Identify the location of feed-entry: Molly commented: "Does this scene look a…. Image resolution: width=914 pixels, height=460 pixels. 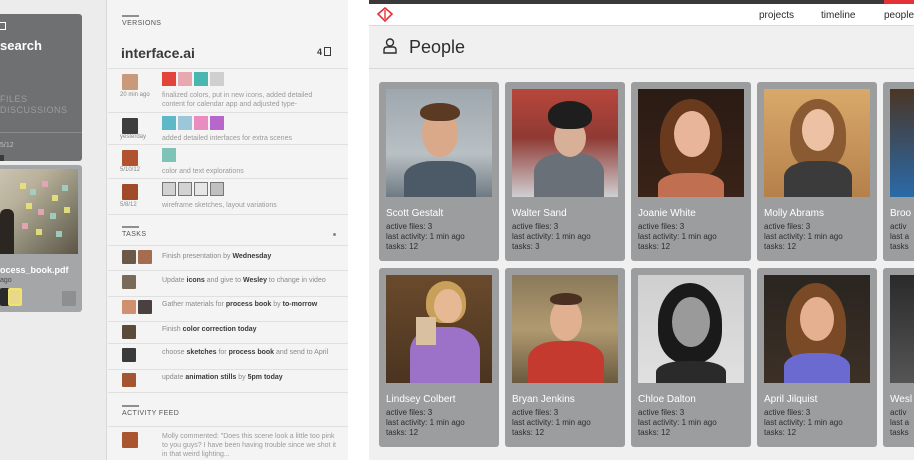
(249, 445).